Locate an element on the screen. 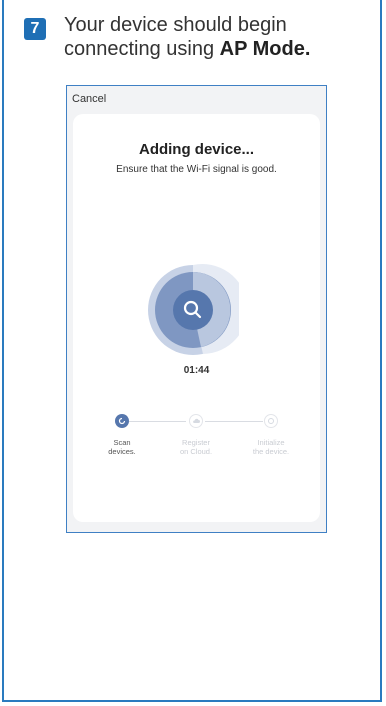 The image size is (386, 706). instruction-text-bold: AP Mode. is located at coordinates (265, 49).